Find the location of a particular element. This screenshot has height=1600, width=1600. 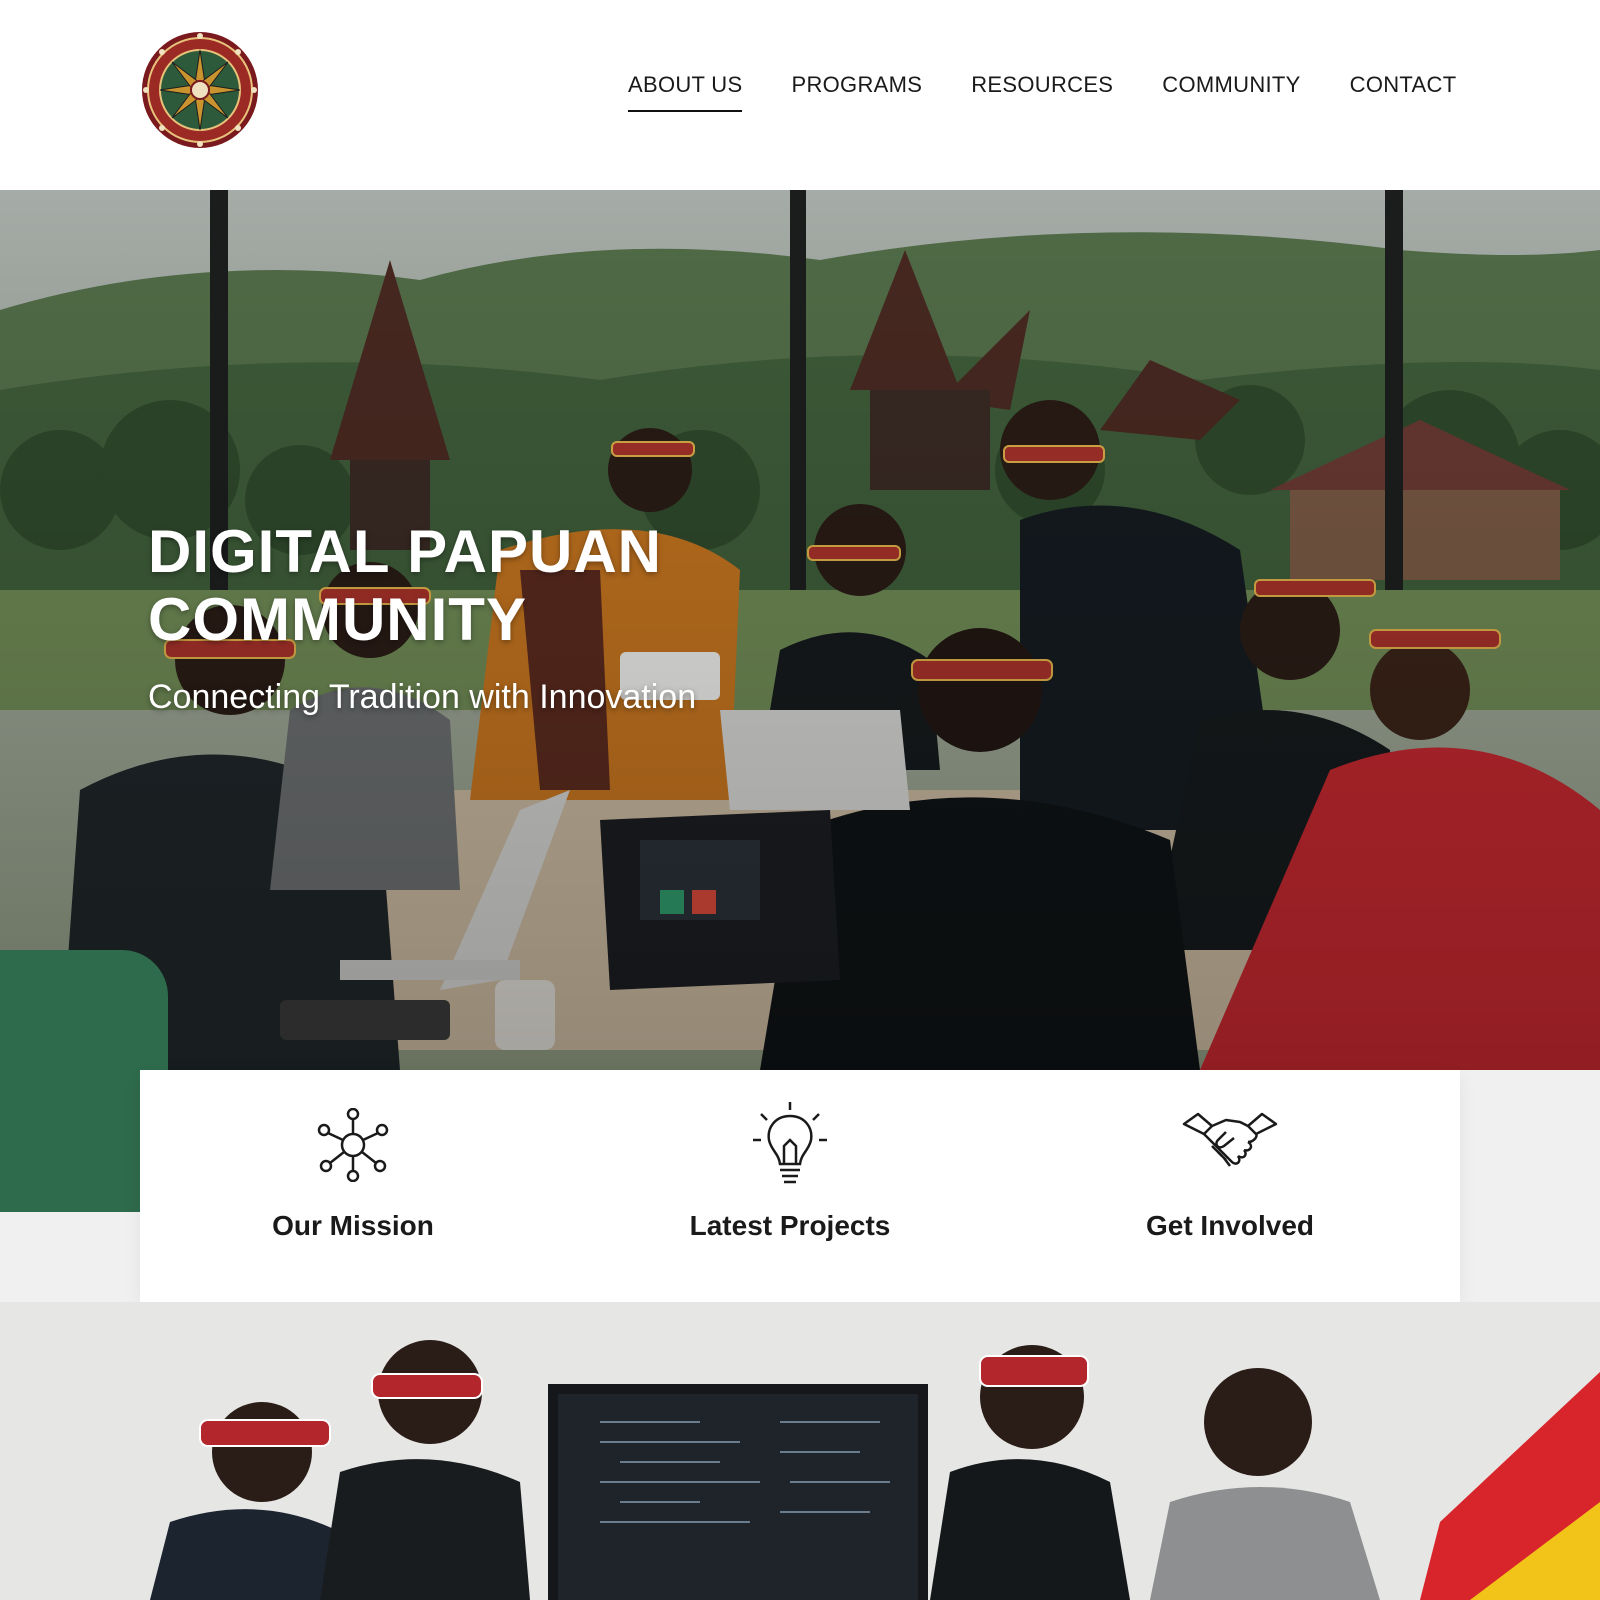

tribal-shield-logo-icon is located at coordinates (200, 90).